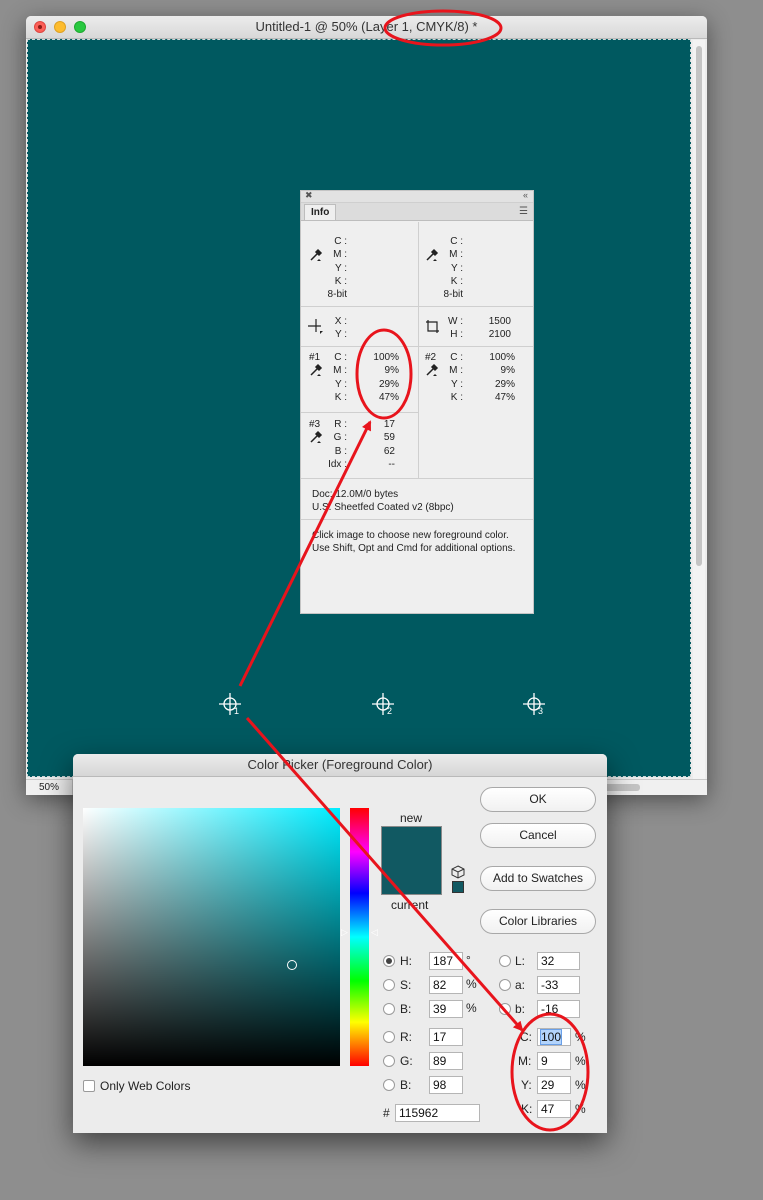 Image resolution: width=763 pixels, height=1200 pixels. Describe the element at coordinates (384, 374) in the screenshot. I see `sampler-values-highlight-ellipse` at that location.